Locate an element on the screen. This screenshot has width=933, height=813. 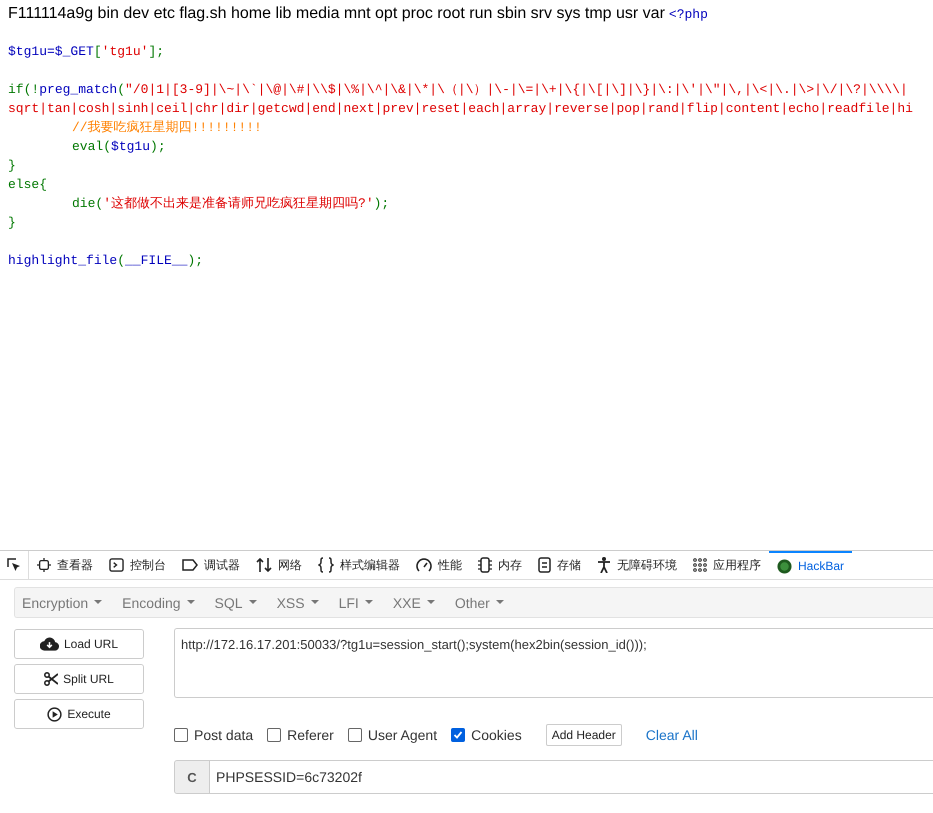
command-output: F111114a9g bin dev etc flag.sh home lib media mnt opt proc root run sbin srv sys tmp usr var is located at coordinates (336, 13).